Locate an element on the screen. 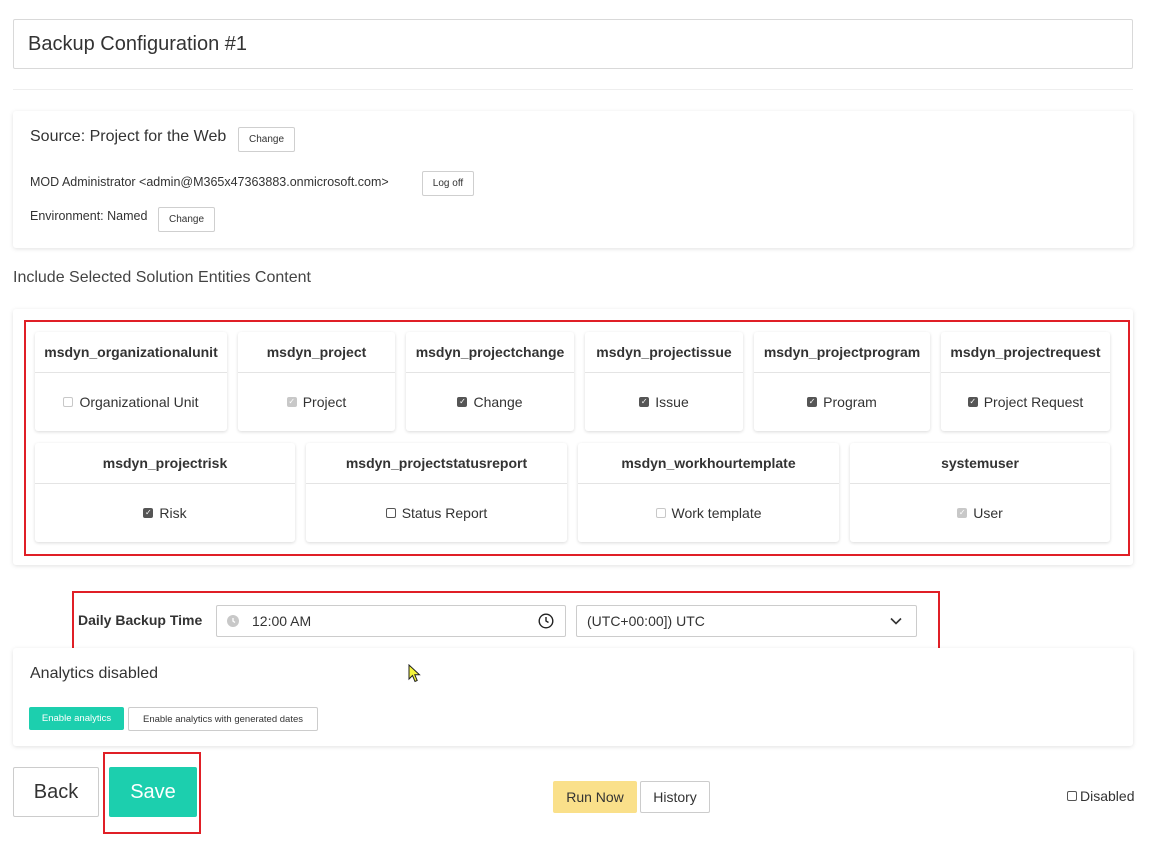 This screenshot has width=1158, height=843. entity-option: ✓ Risk is located at coordinates (165, 513).